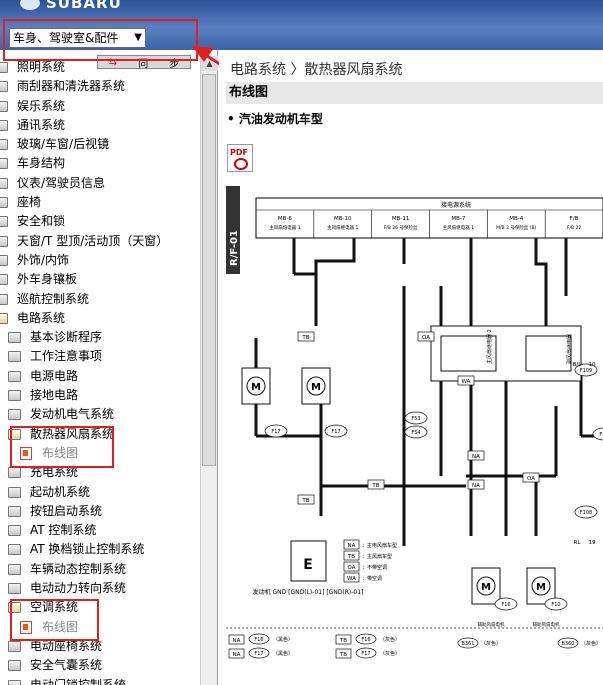 The height and width of the screenshot is (685, 603). What do you see at coordinates (100, 318) in the screenshot?
I see `tree-item: 电路系统` at bounding box center [100, 318].